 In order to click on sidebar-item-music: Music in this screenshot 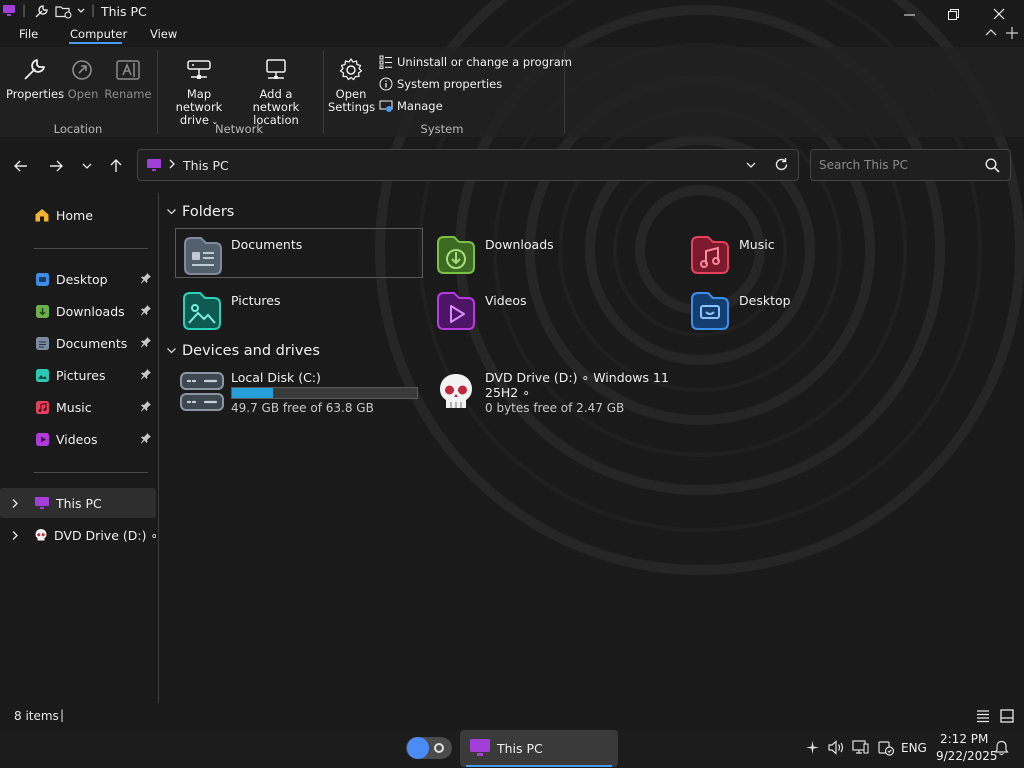, I will do `click(78, 407)`.